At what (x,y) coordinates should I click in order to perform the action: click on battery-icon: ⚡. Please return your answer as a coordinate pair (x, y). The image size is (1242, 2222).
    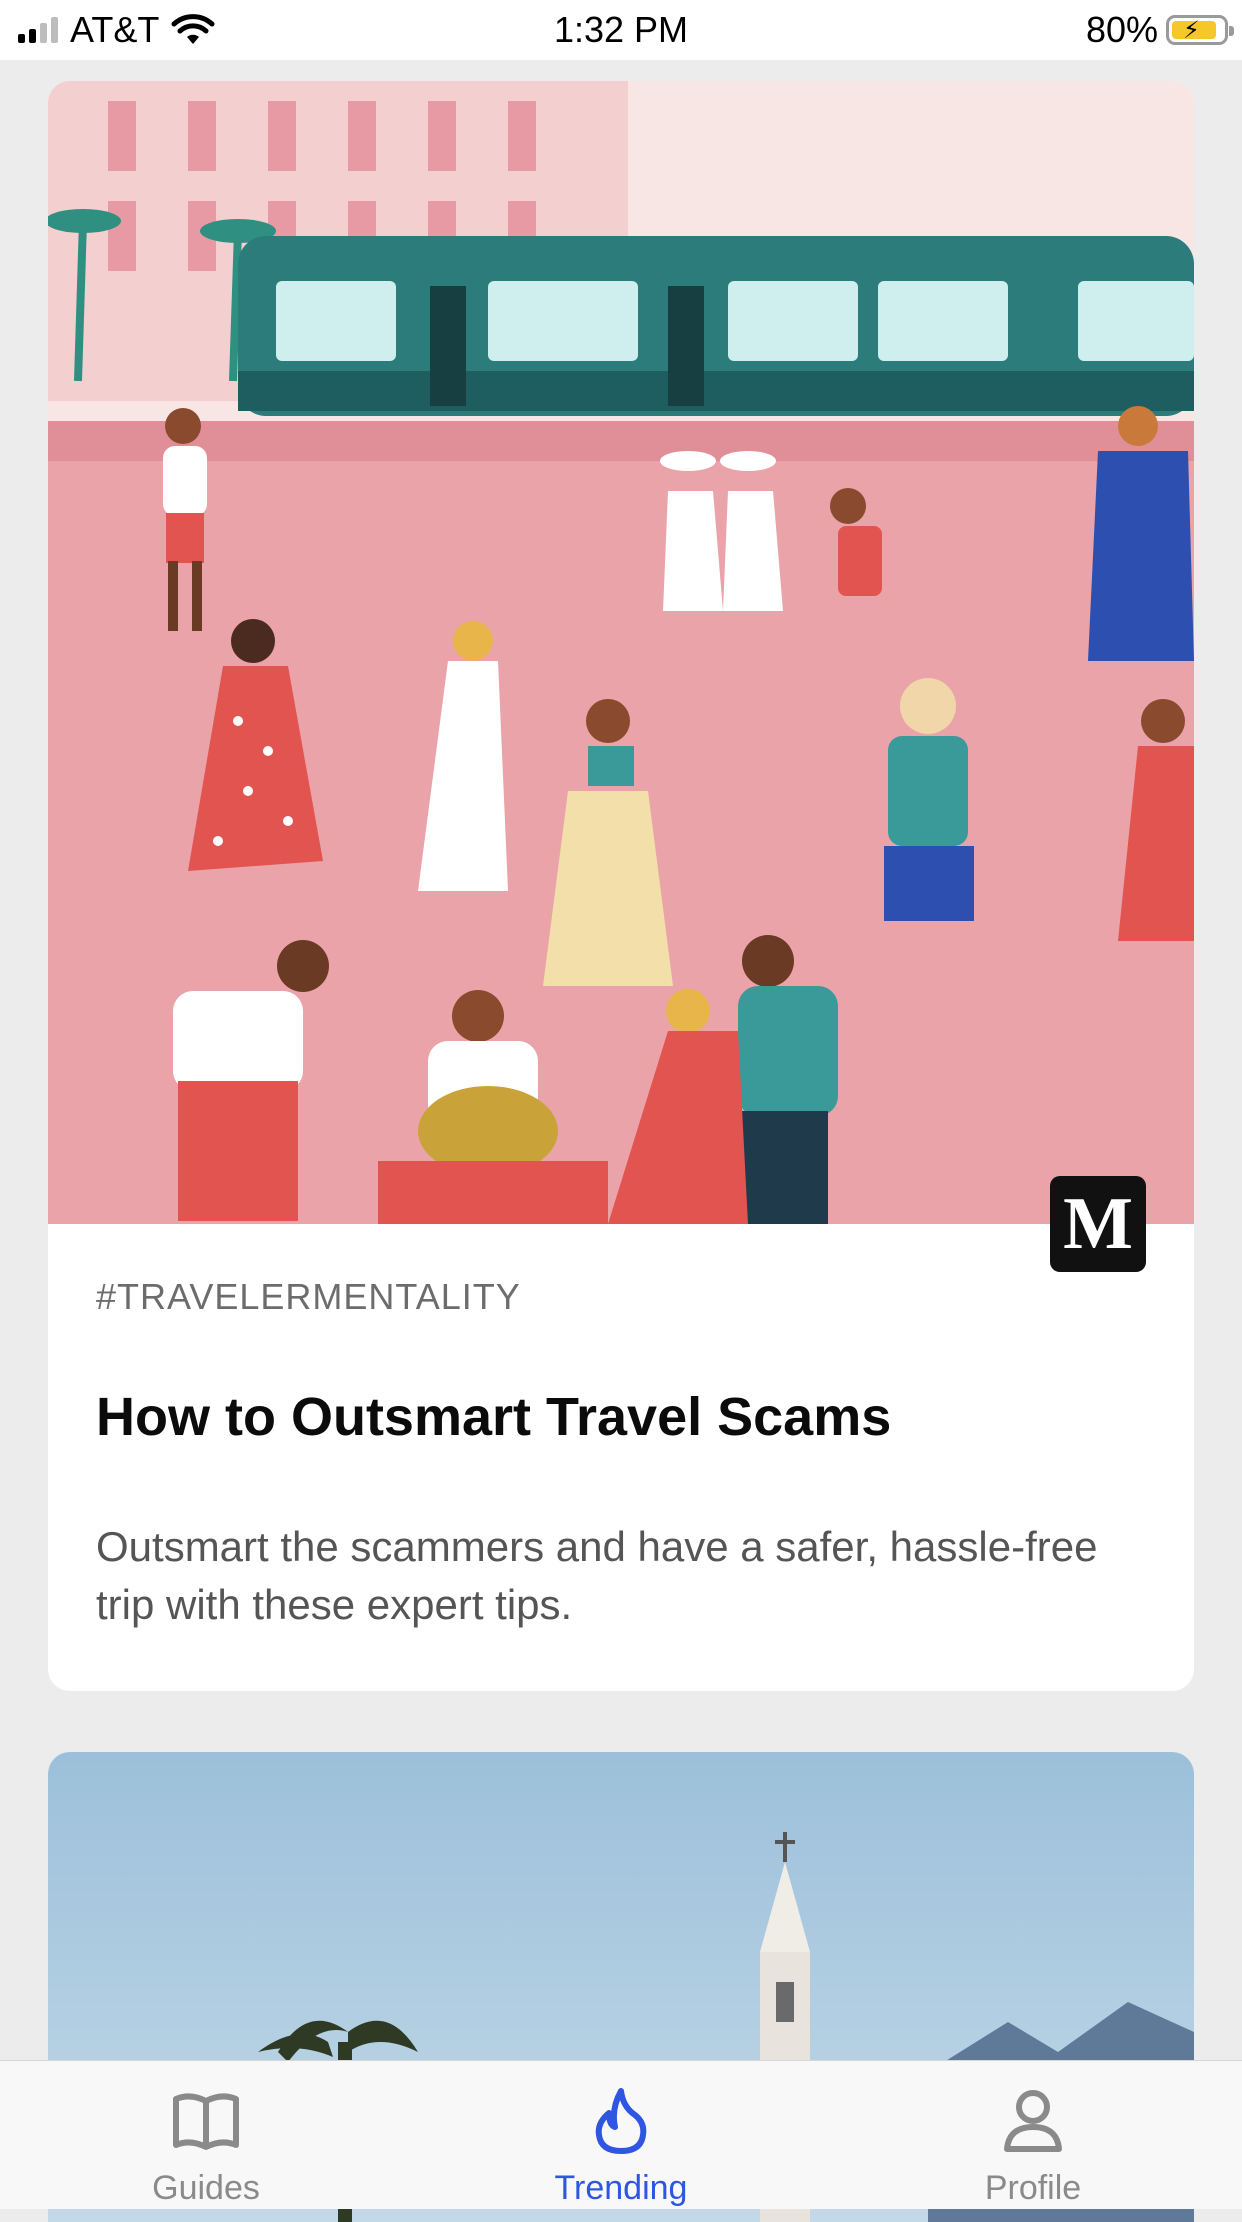
    Looking at the image, I should click on (1200, 30).